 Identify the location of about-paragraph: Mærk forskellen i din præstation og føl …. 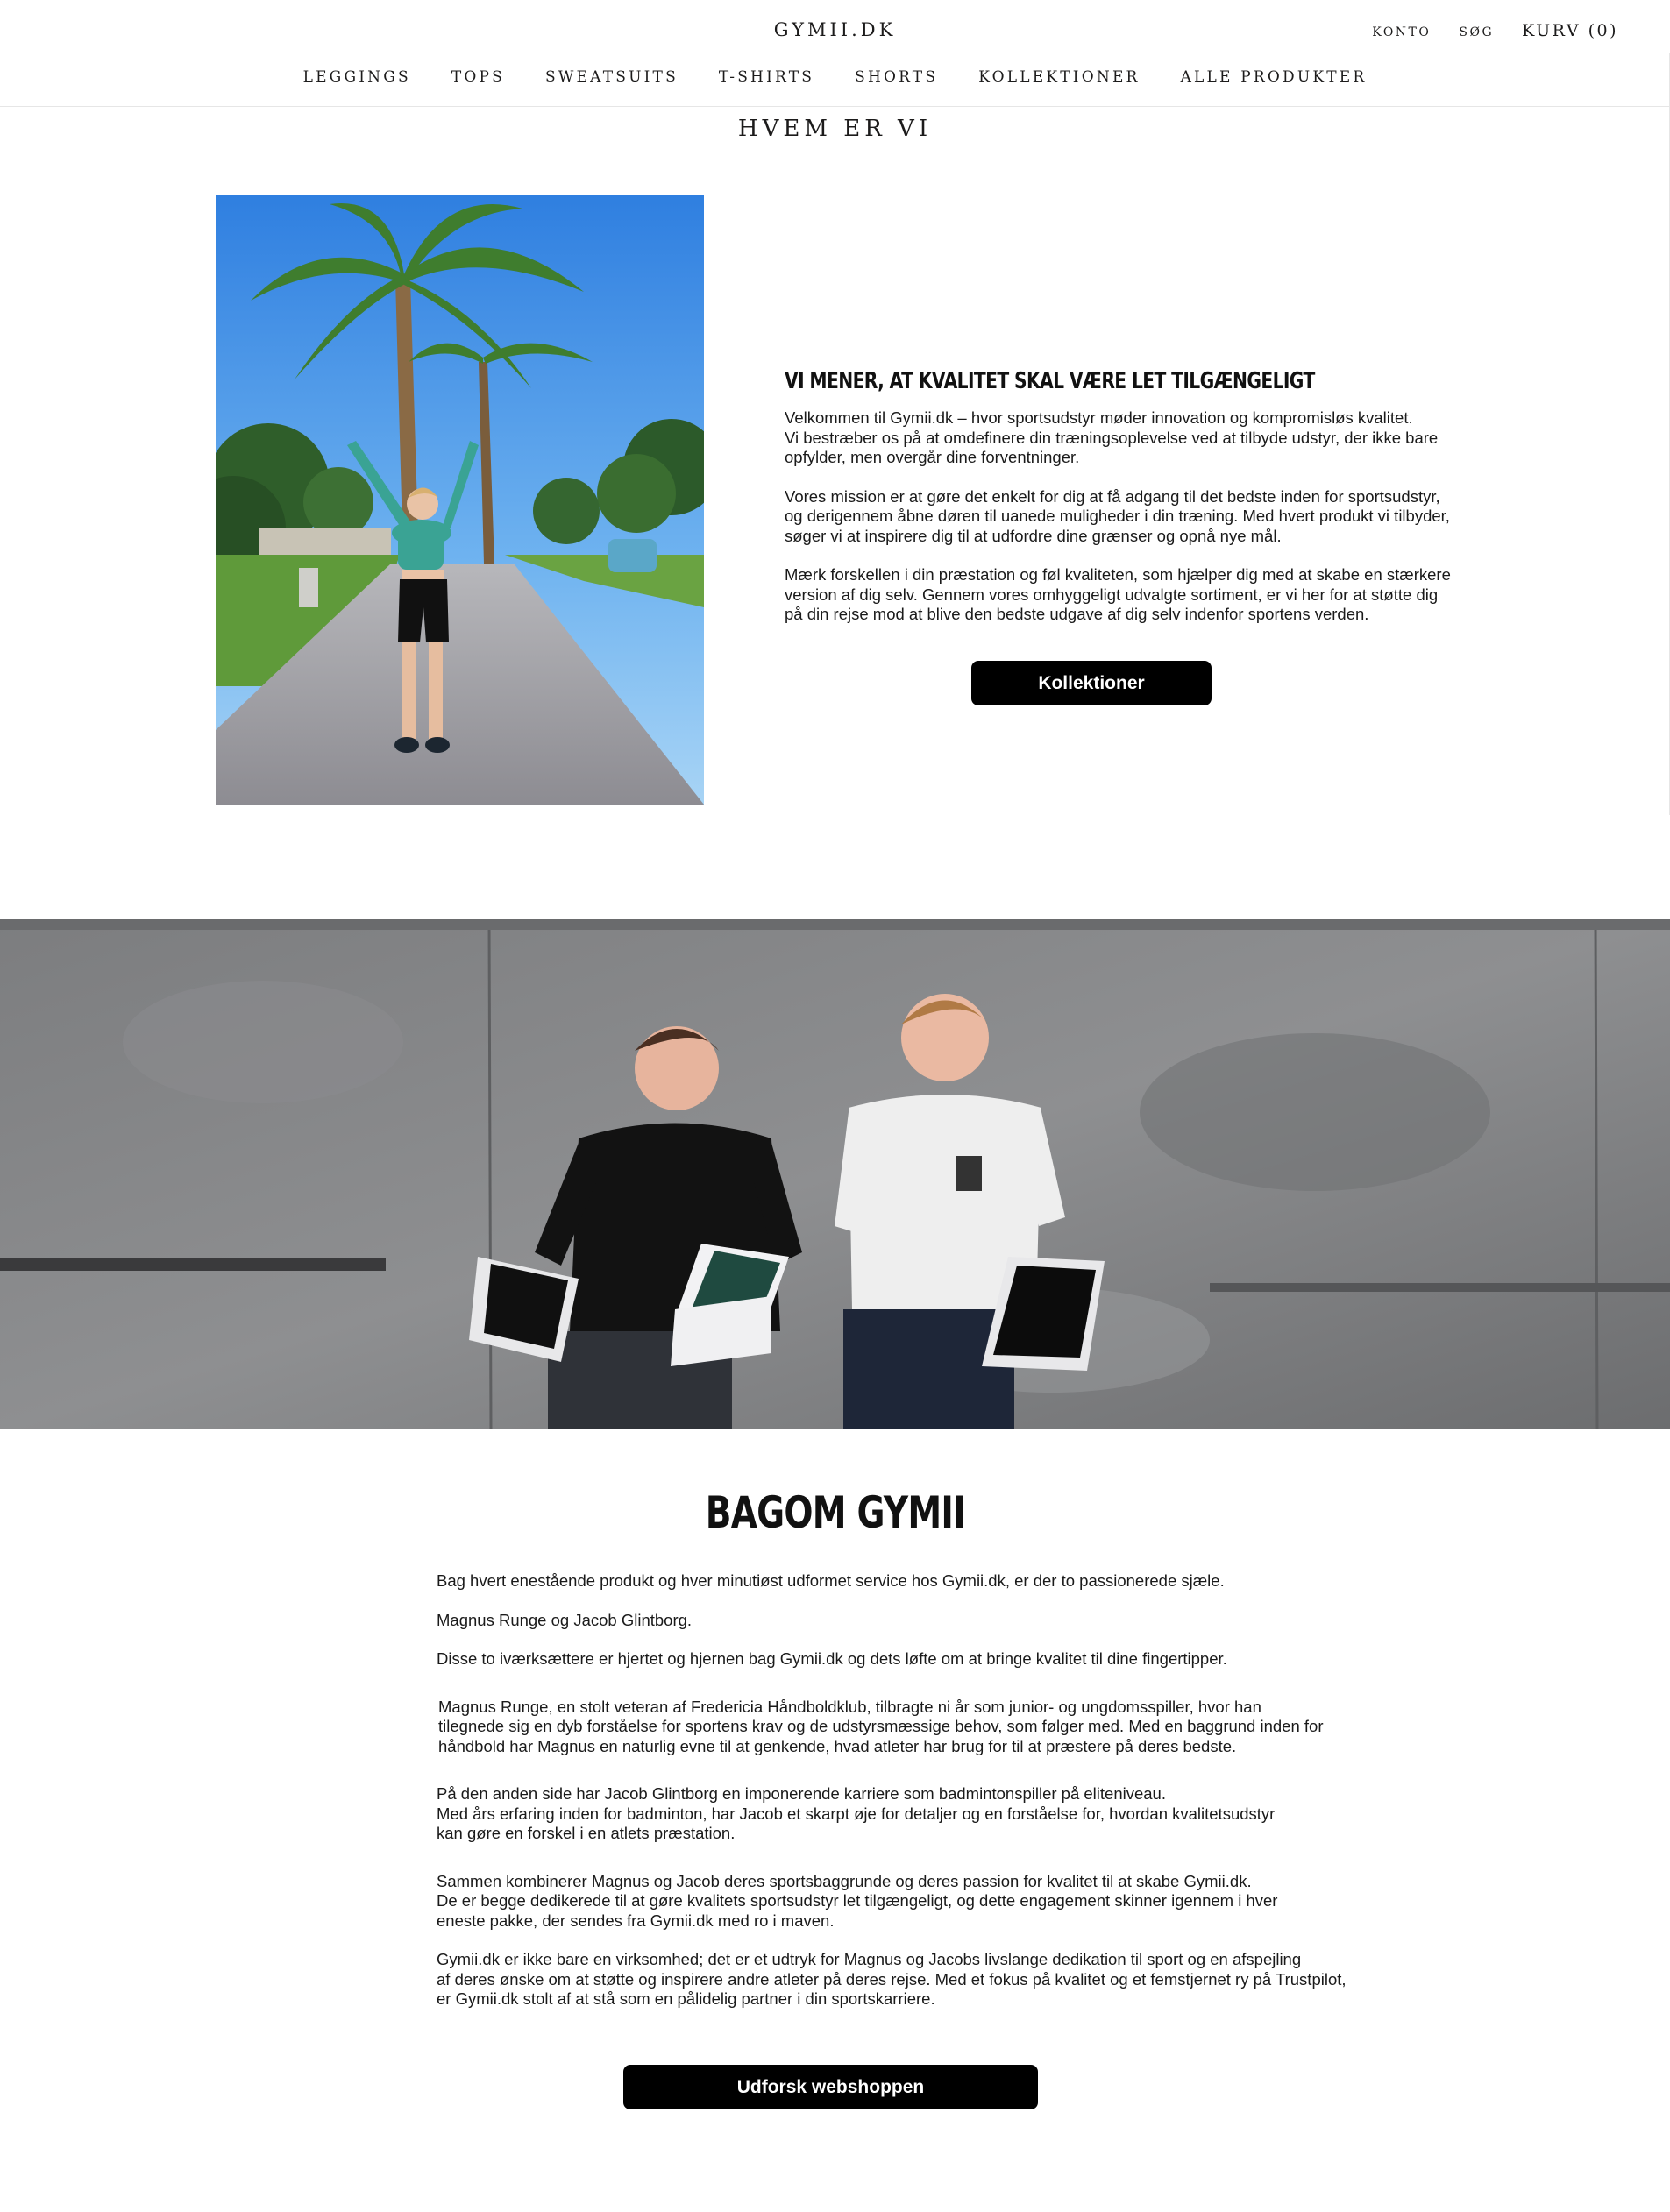
(1118, 594).